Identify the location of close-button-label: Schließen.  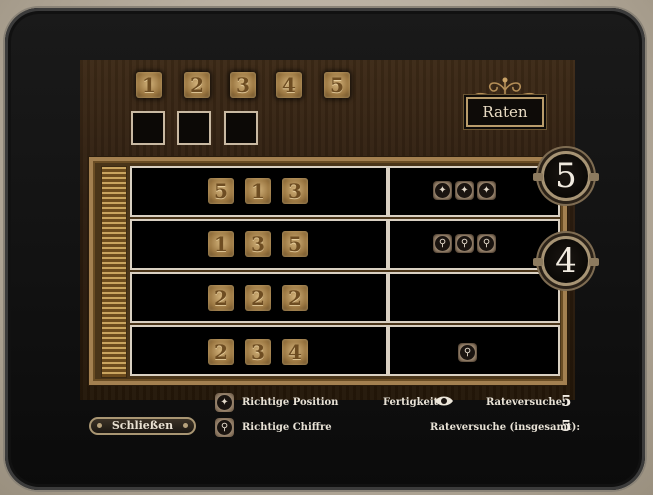
(142, 425).